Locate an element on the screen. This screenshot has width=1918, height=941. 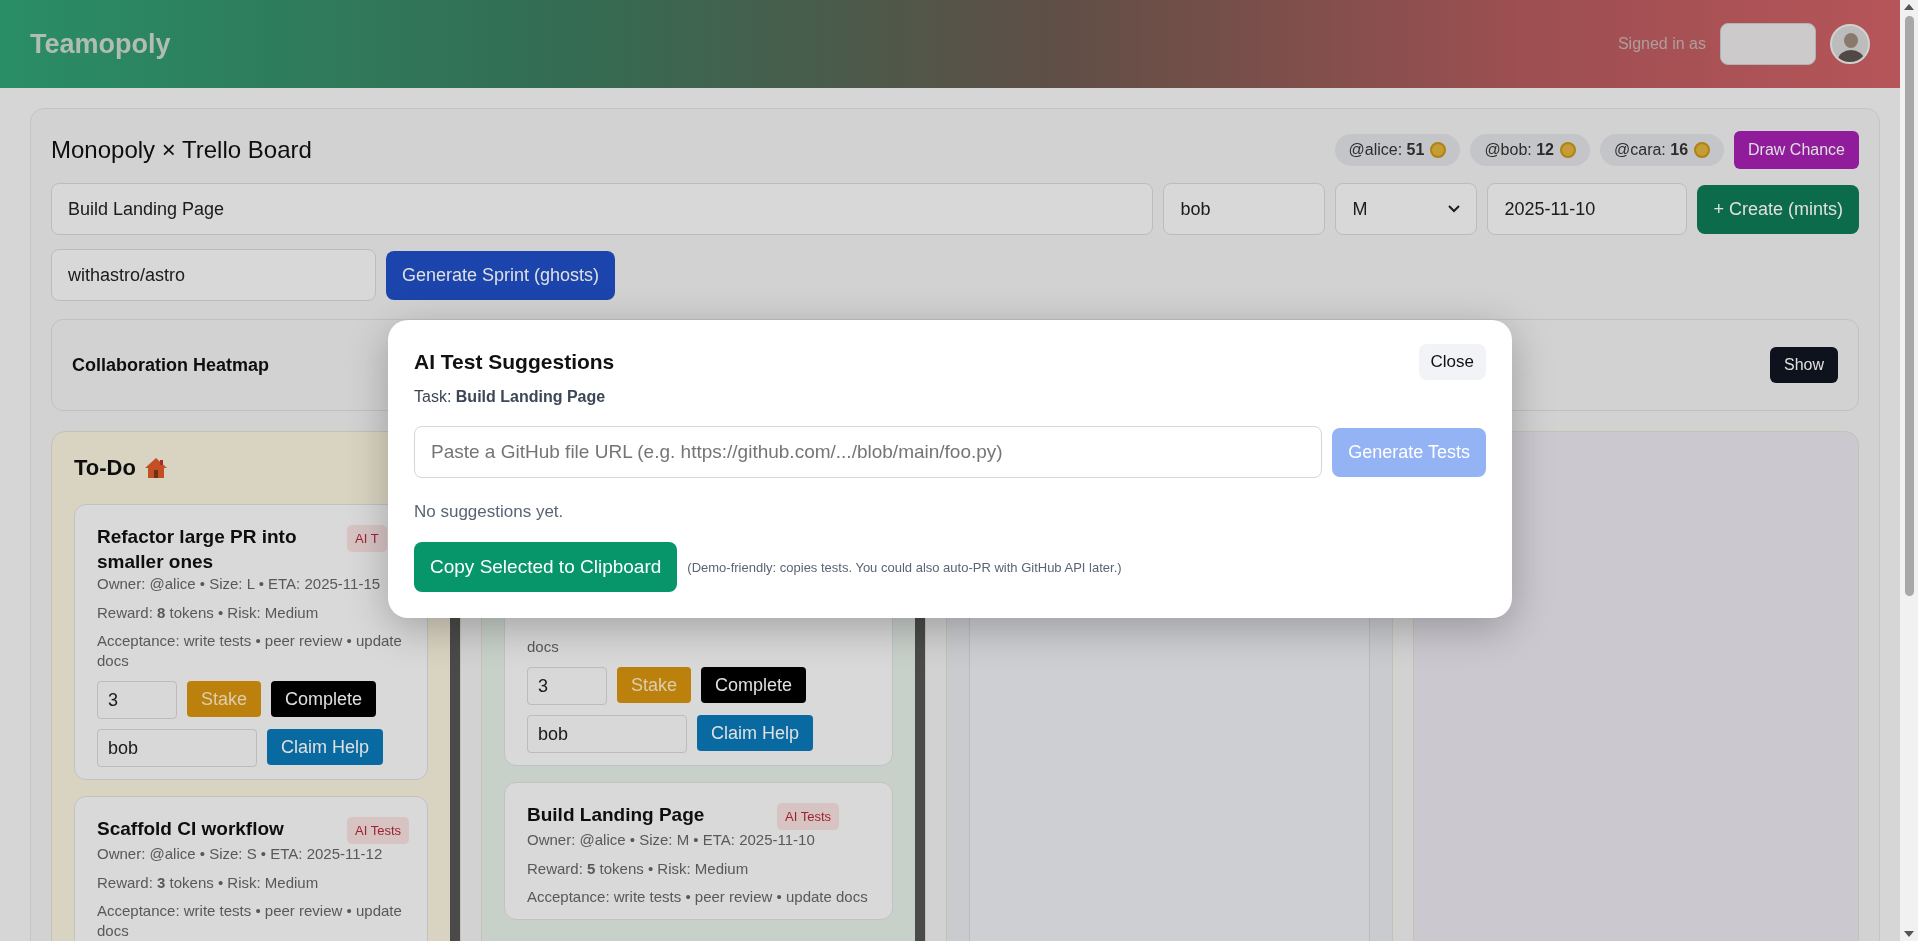
card-title: Scaffold CI workflow is located at coordinates (191, 829).